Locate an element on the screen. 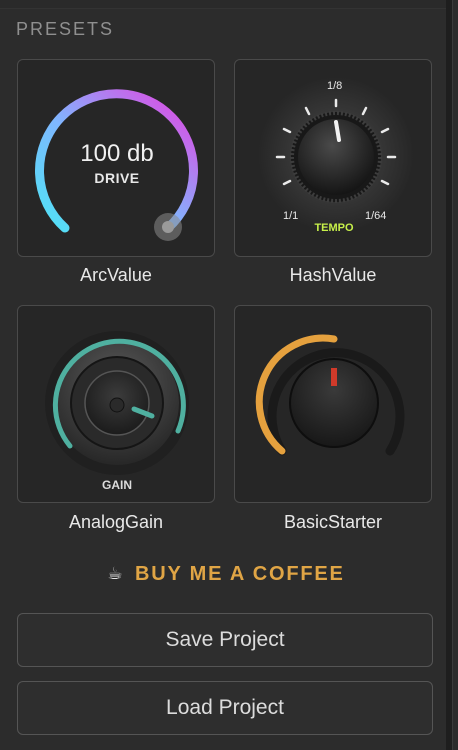 The image size is (458, 750). tempo-caption: TEMPO is located at coordinates (334, 228).